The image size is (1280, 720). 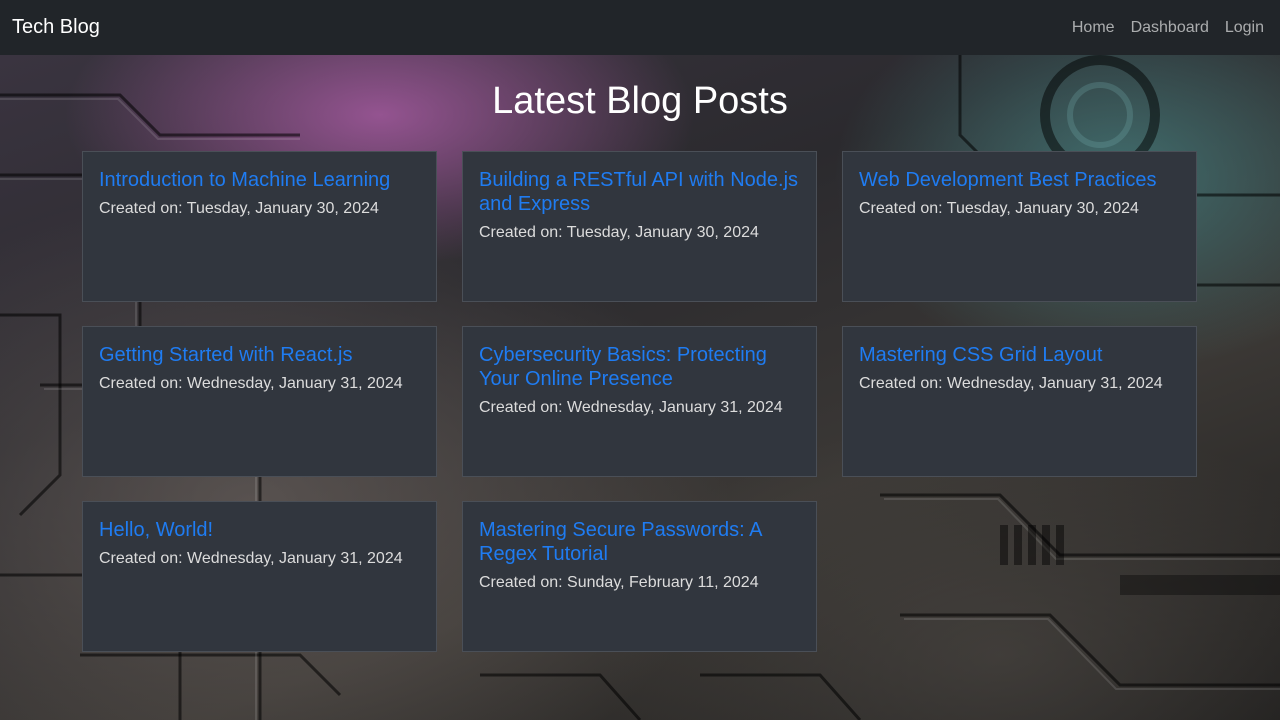 What do you see at coordinates (56, 27) in the screenshot?
I see `brand-logo-text: Tech Blog` at bounding box center [56, 27].